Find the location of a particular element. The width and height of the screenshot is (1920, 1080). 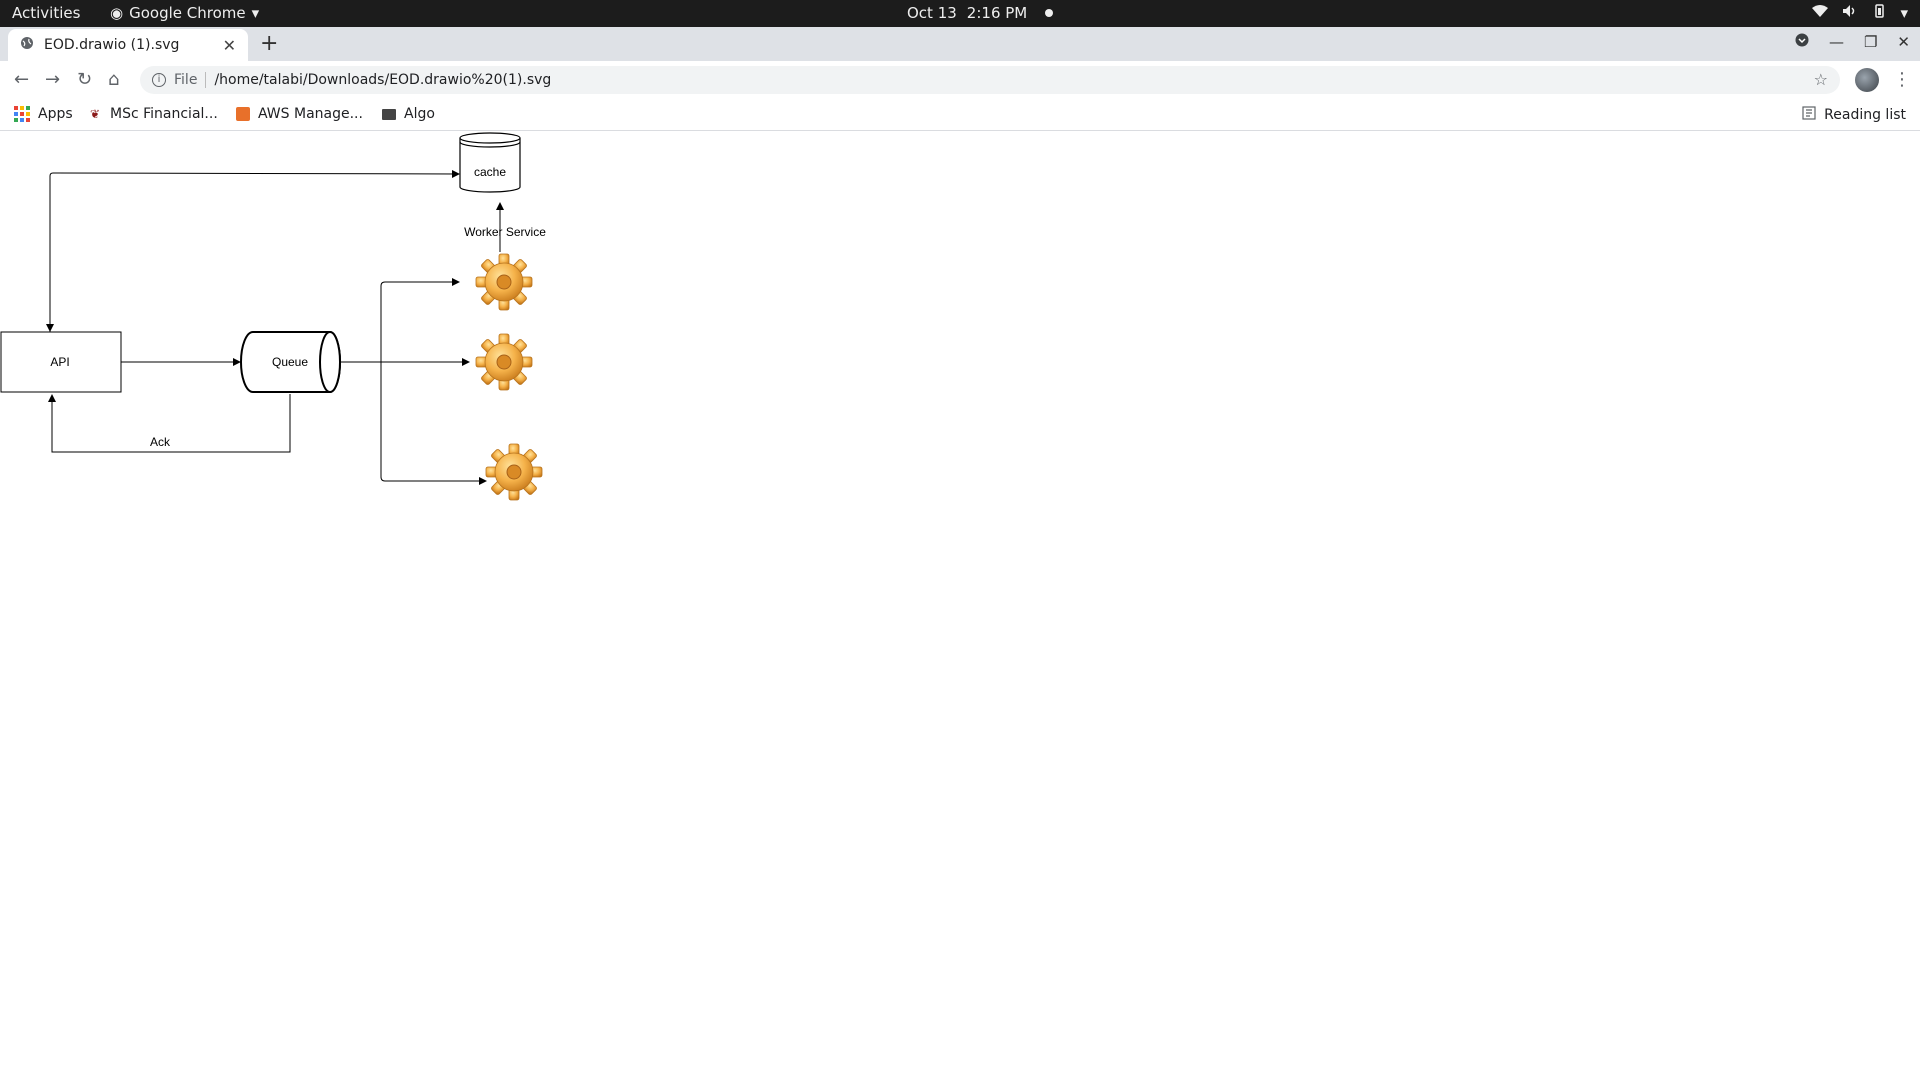

aws-icon is located at coordinates (243, 114).